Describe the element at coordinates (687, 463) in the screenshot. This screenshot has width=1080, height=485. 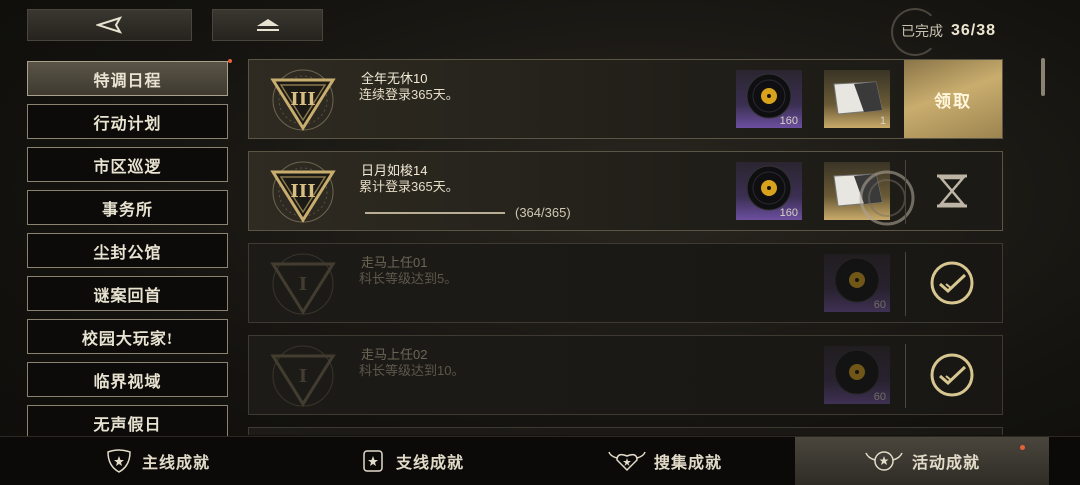
I see `tab-label: 搜集成就` at that location.